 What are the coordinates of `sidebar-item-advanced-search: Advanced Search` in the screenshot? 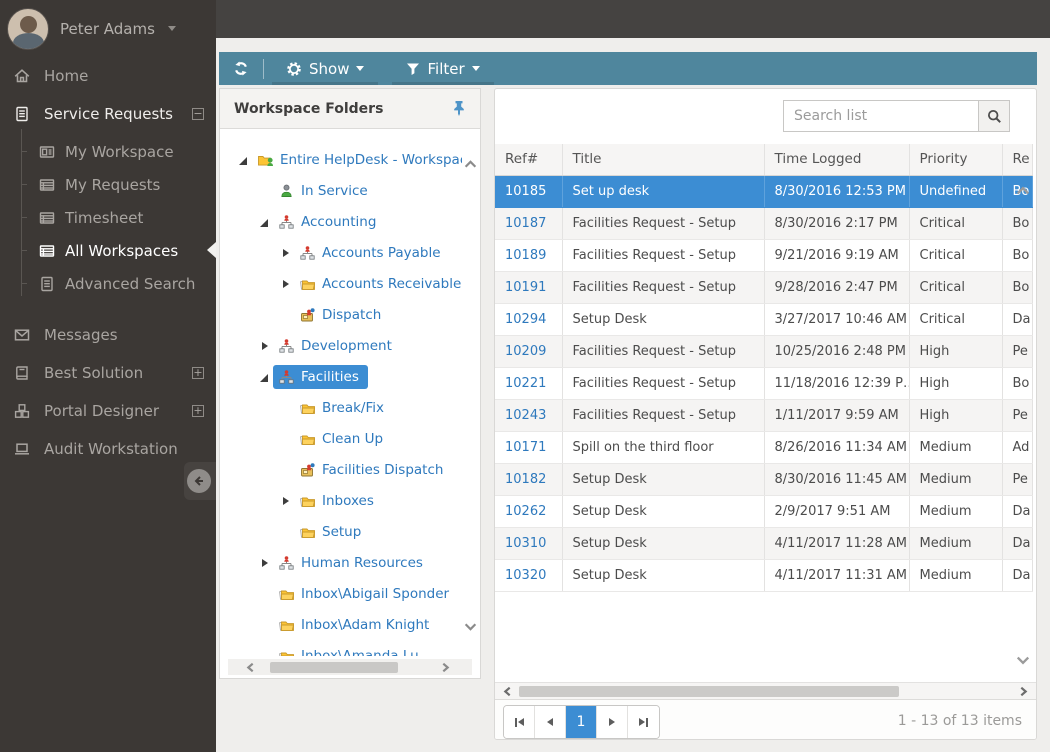 It's located at (108, 283).